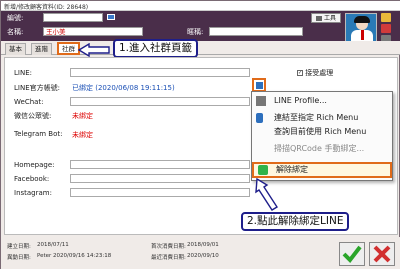  I want to click on card-icon, so click(111, 17).